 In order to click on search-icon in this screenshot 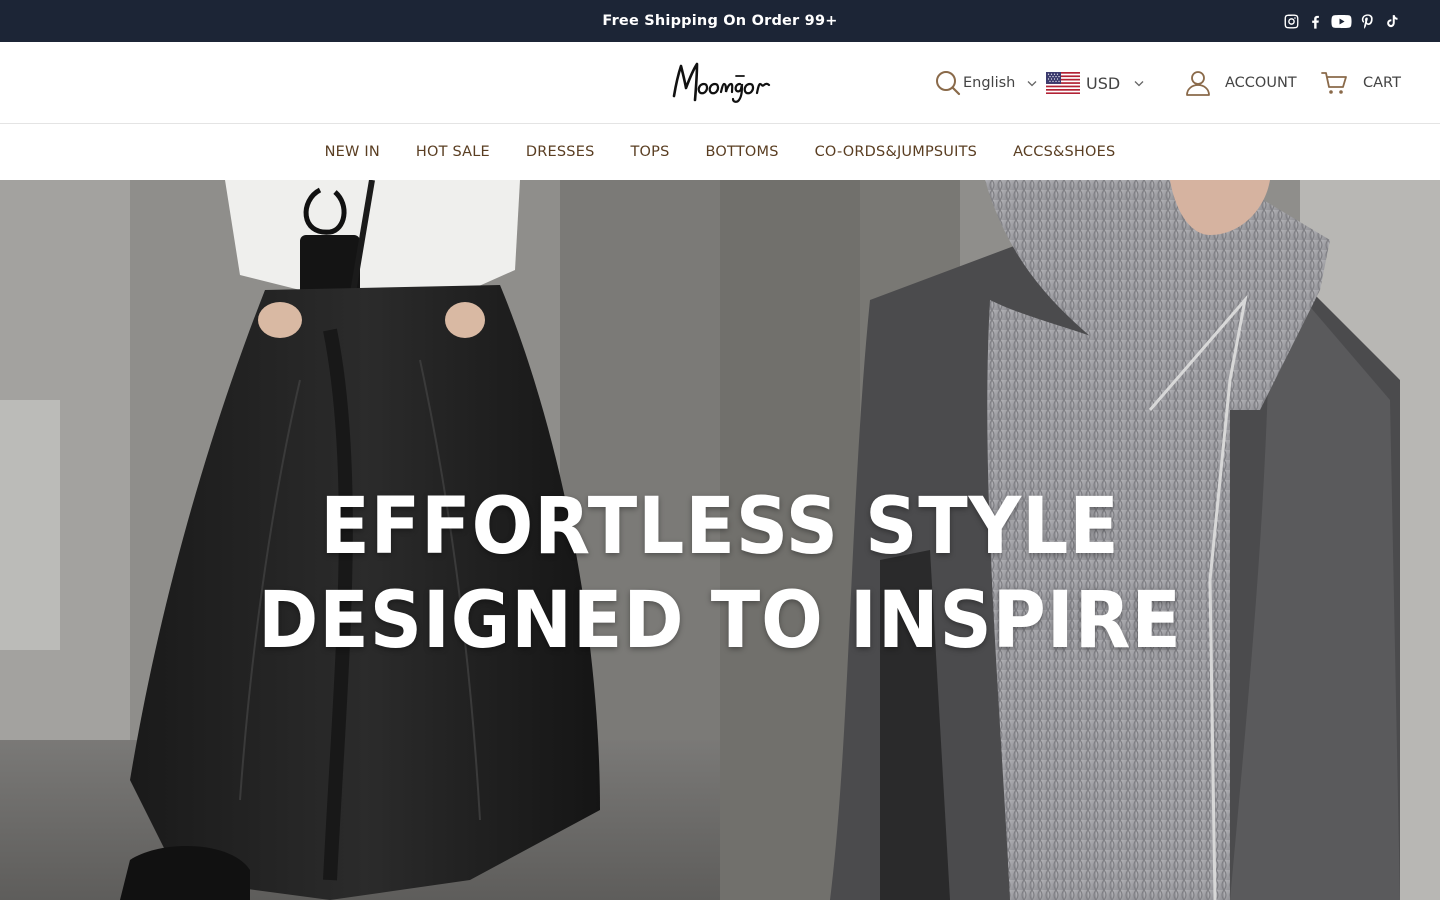, I will do `click(948, 83)`.